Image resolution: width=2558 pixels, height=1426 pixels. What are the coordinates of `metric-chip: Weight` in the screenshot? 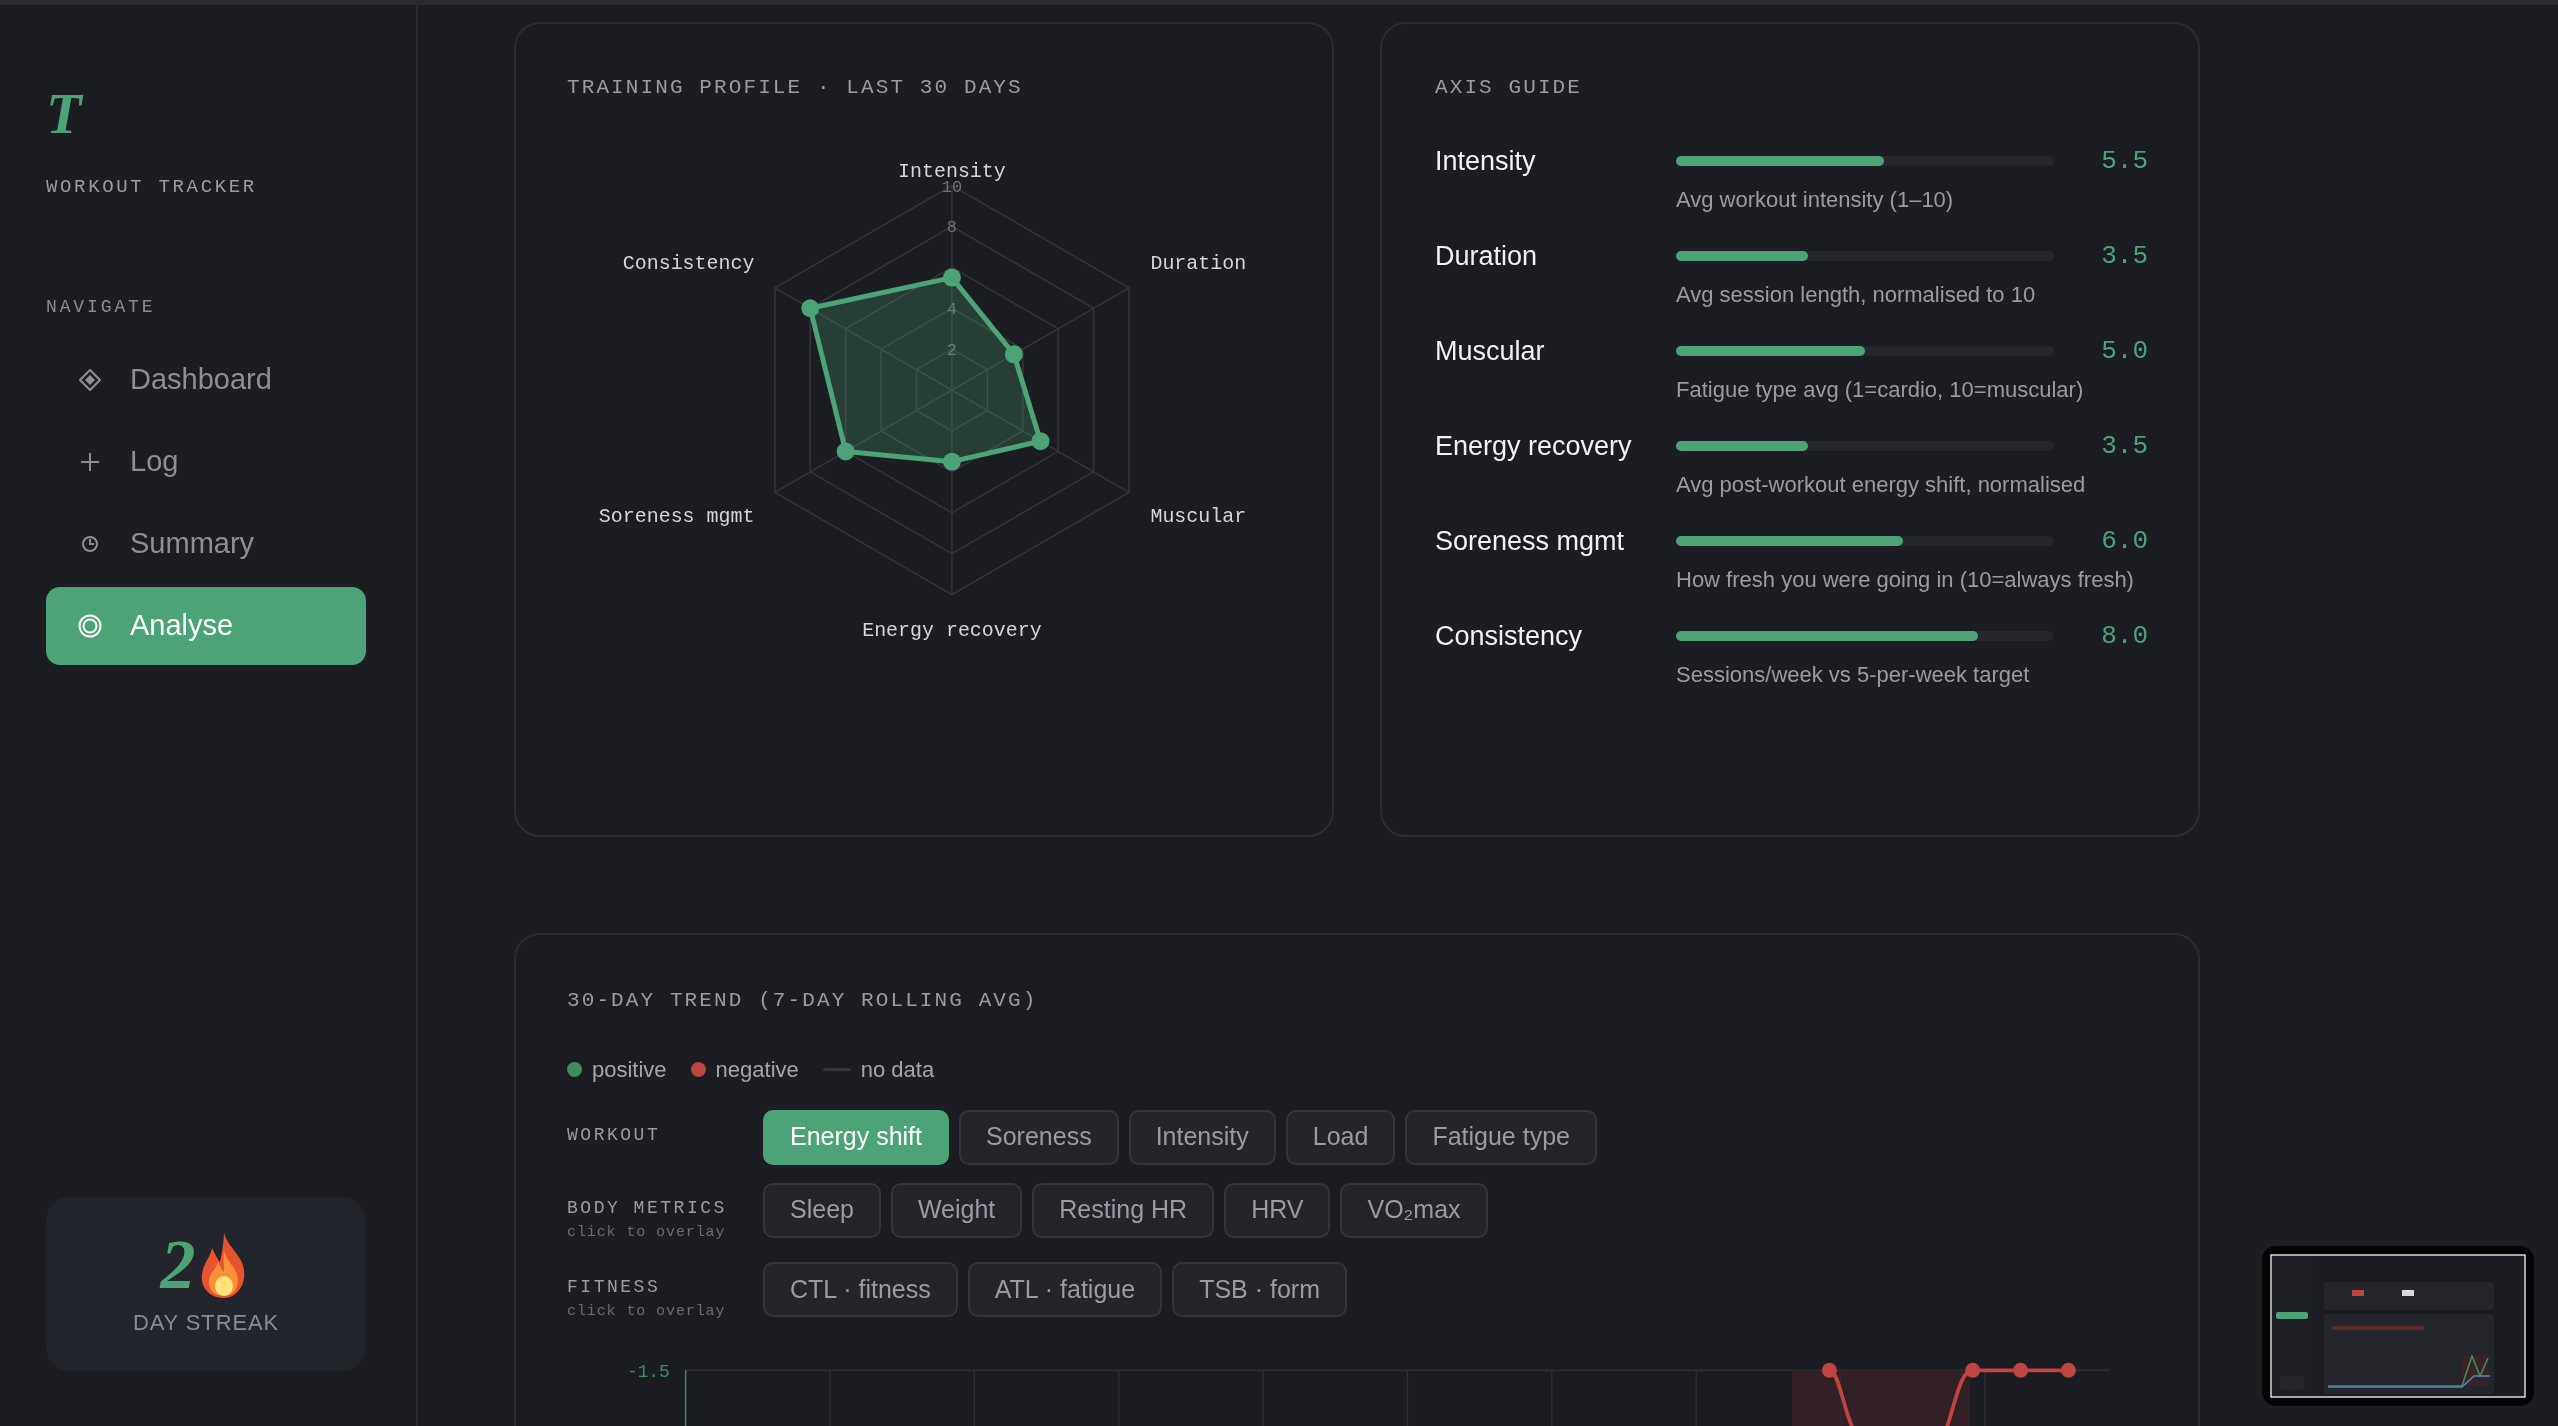 It's located at (956, 1210).